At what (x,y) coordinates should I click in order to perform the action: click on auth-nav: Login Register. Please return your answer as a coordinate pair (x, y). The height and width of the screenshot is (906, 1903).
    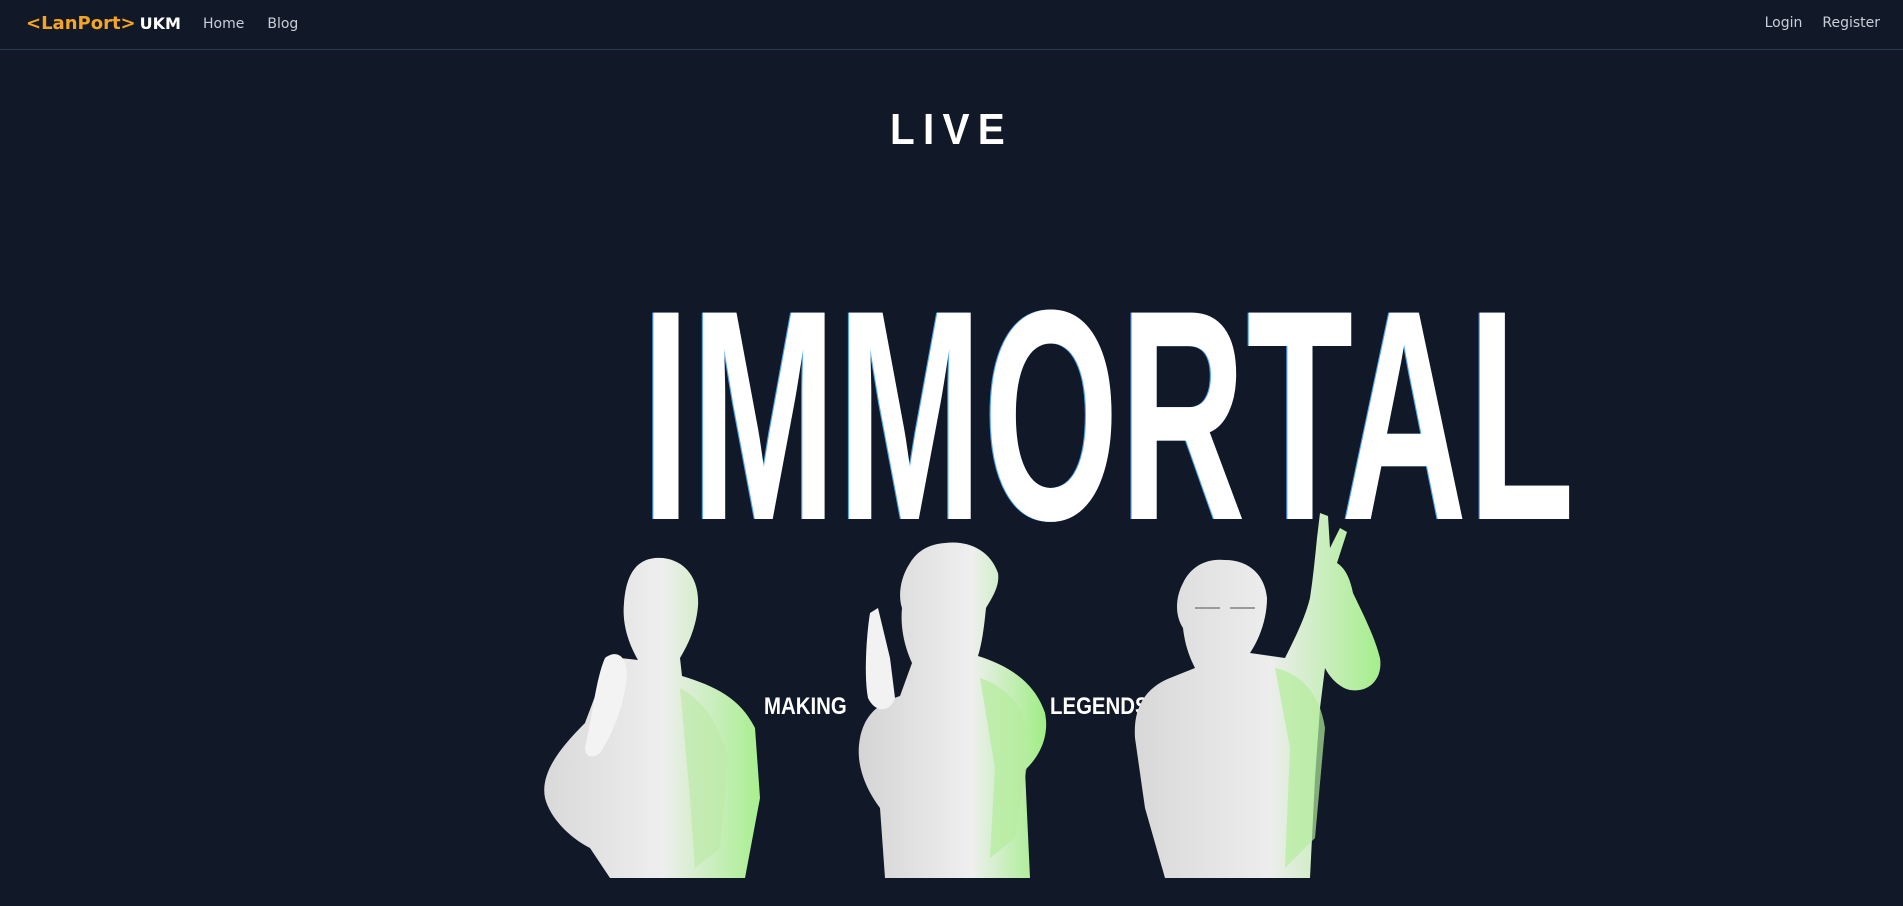
    Looking at the image, I should click on (1822, 23).